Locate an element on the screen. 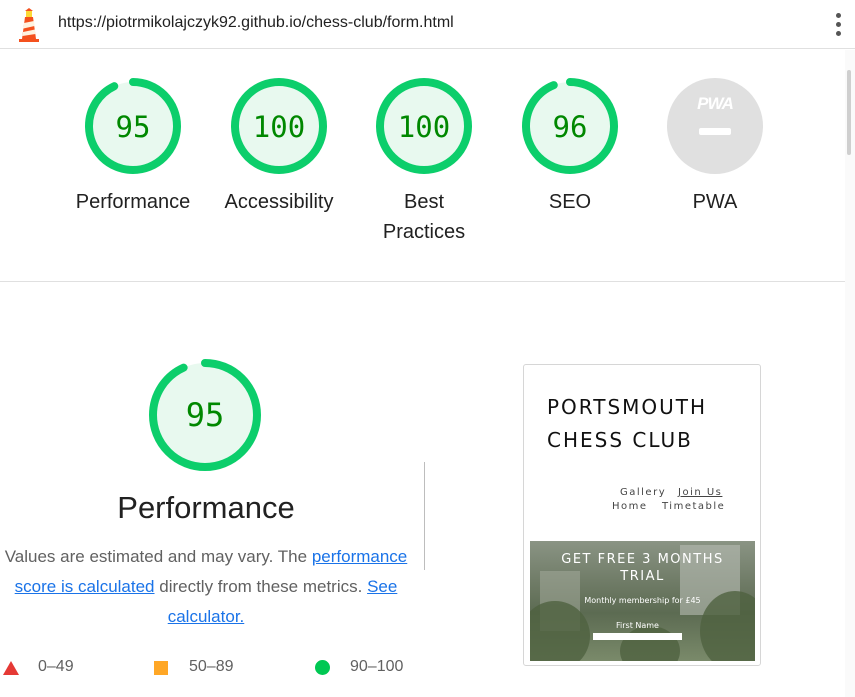  green-circle-icon is located at coordinates (322, 667).